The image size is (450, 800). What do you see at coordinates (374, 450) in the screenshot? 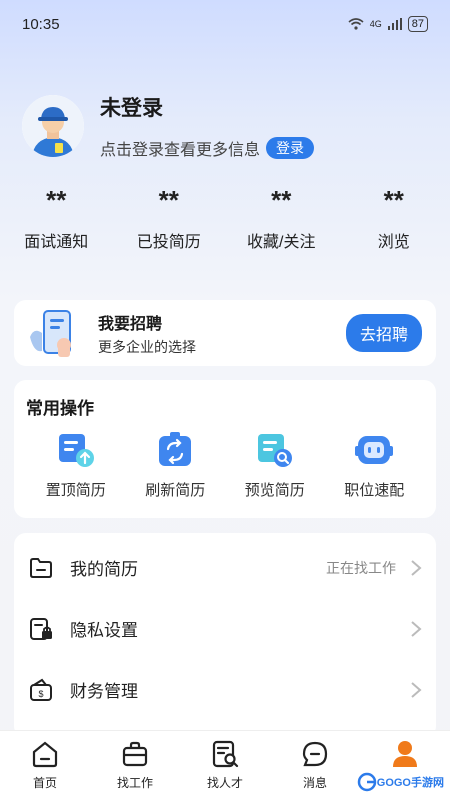
I see `job-match-icon` at bounding box center [374, 450].